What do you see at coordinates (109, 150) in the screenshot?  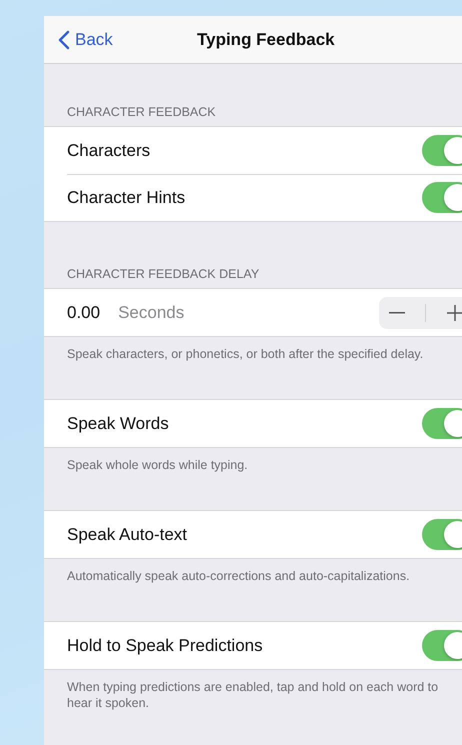 I see `setting-label: Characters` at bounding box center [109, 150].